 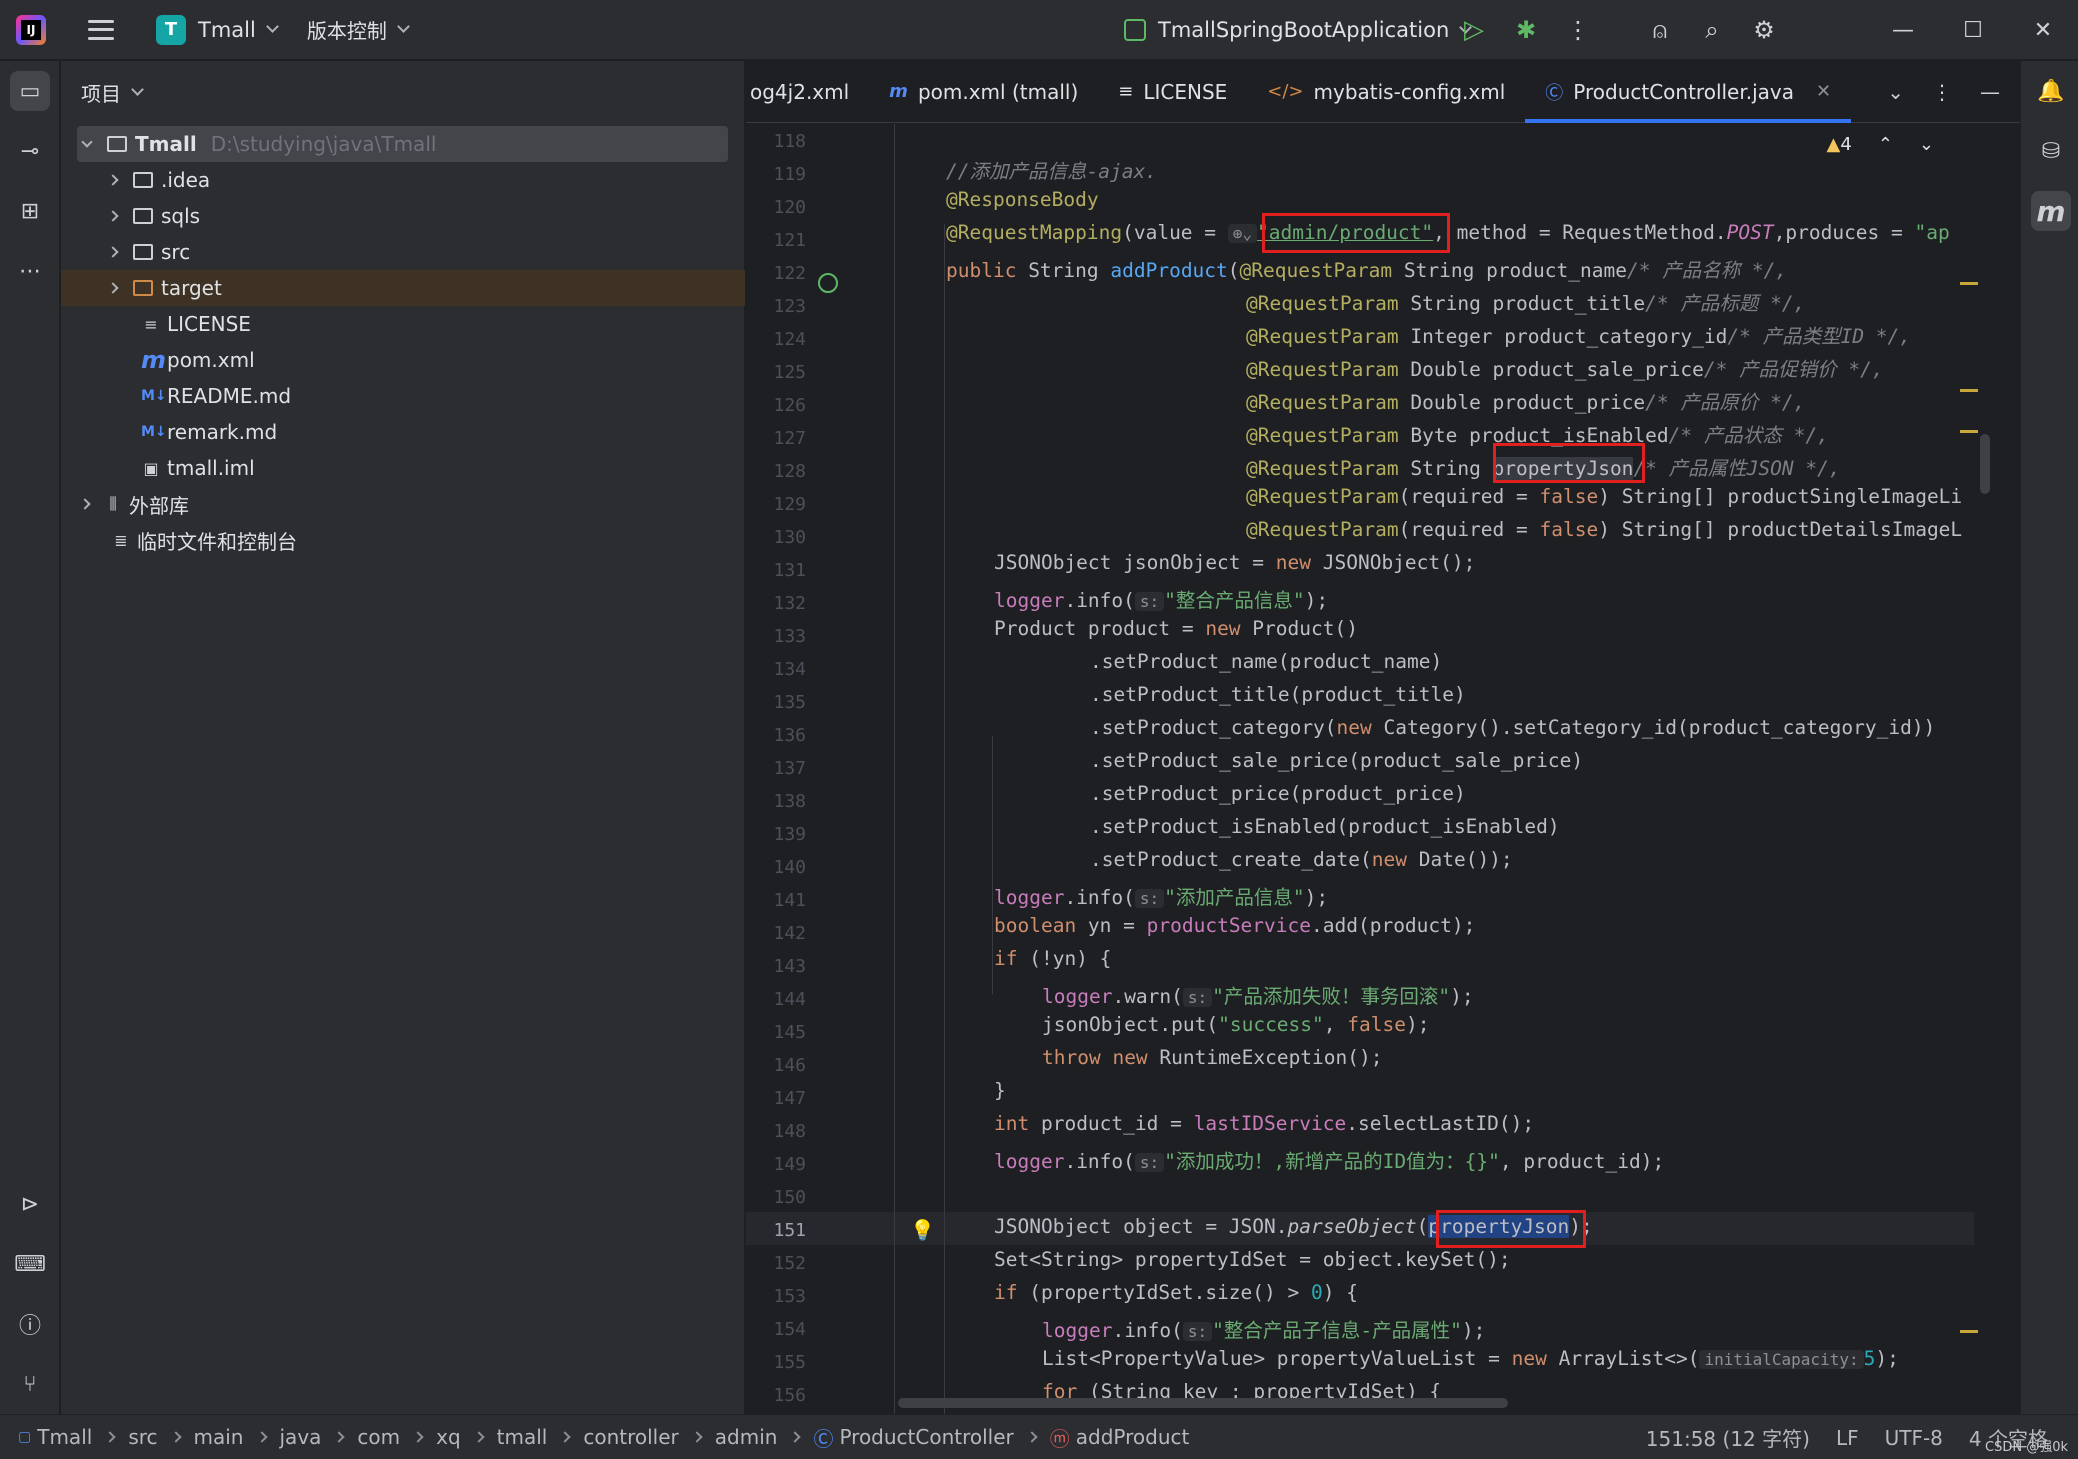 What do you see at coordinates (776, 273) in the screenshot?
I see `line-number: 122` at bounding box center [776, 273].